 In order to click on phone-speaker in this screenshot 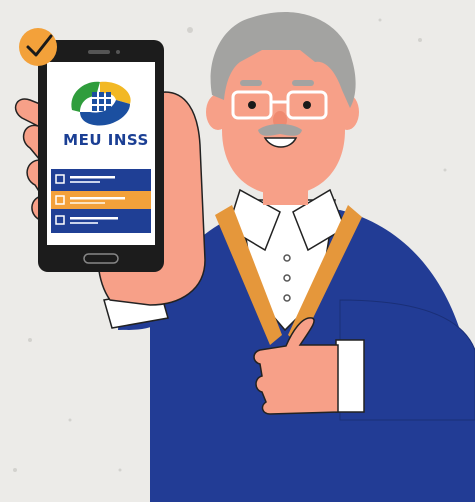, I will do `click(99, 52)`.